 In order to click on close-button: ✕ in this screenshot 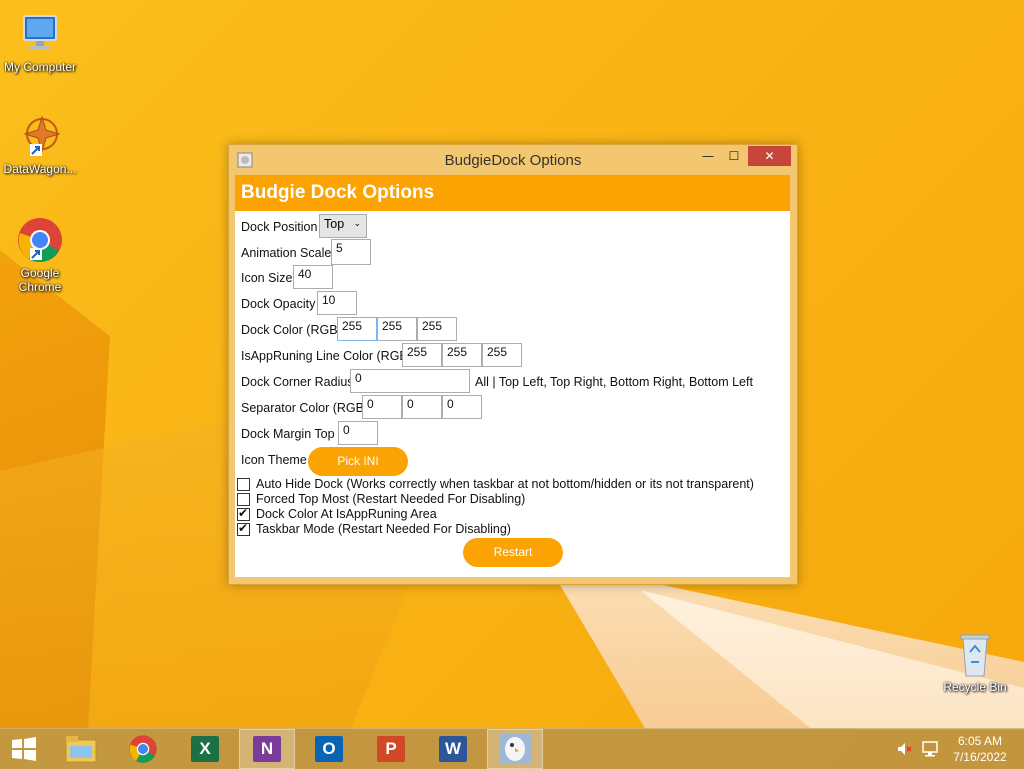, I will do `click(769, 156)`.